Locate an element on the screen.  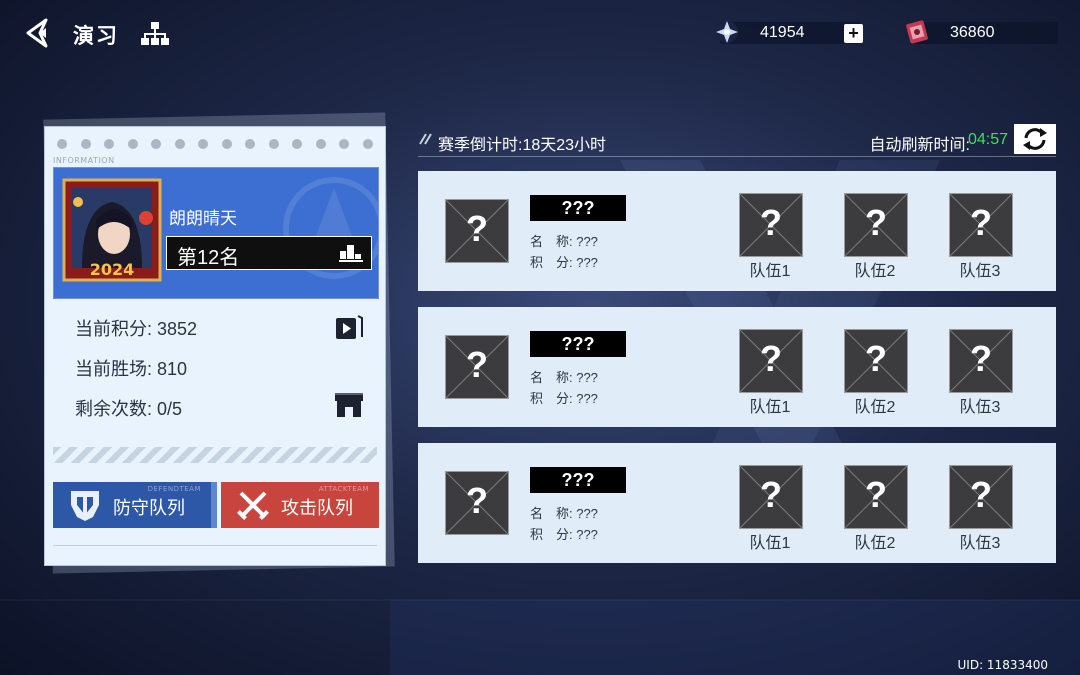
avatar-year: 2024 is located at coordinates (112, 269).